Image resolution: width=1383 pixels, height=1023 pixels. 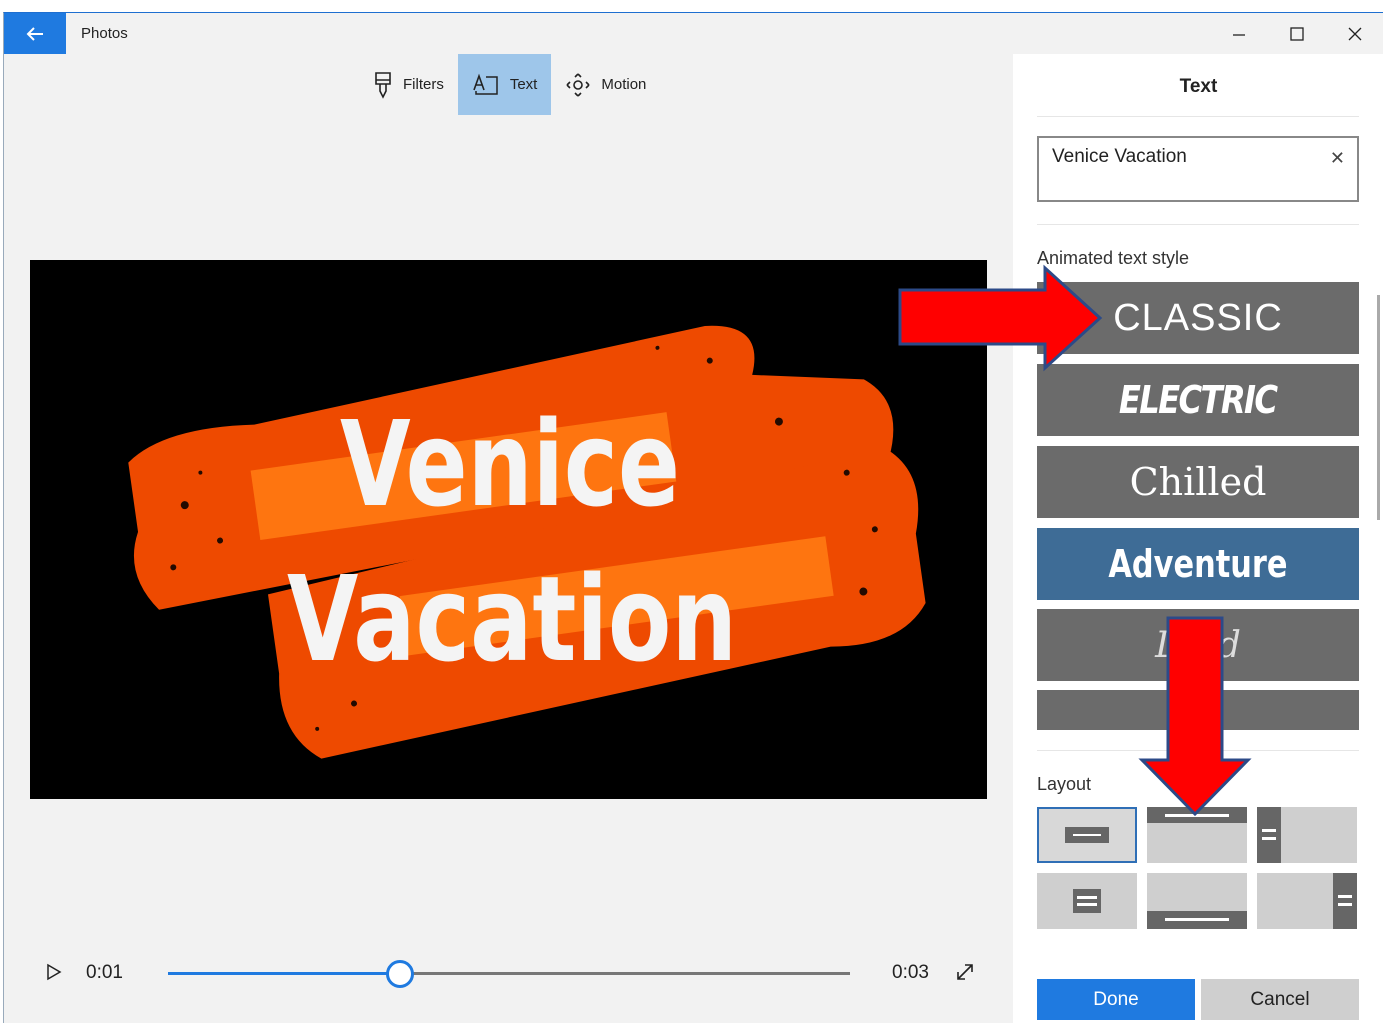 What do you see at coordinates (383, 85) in the screenshot?
I see `filters-icon` at bounding box center [383, 85].